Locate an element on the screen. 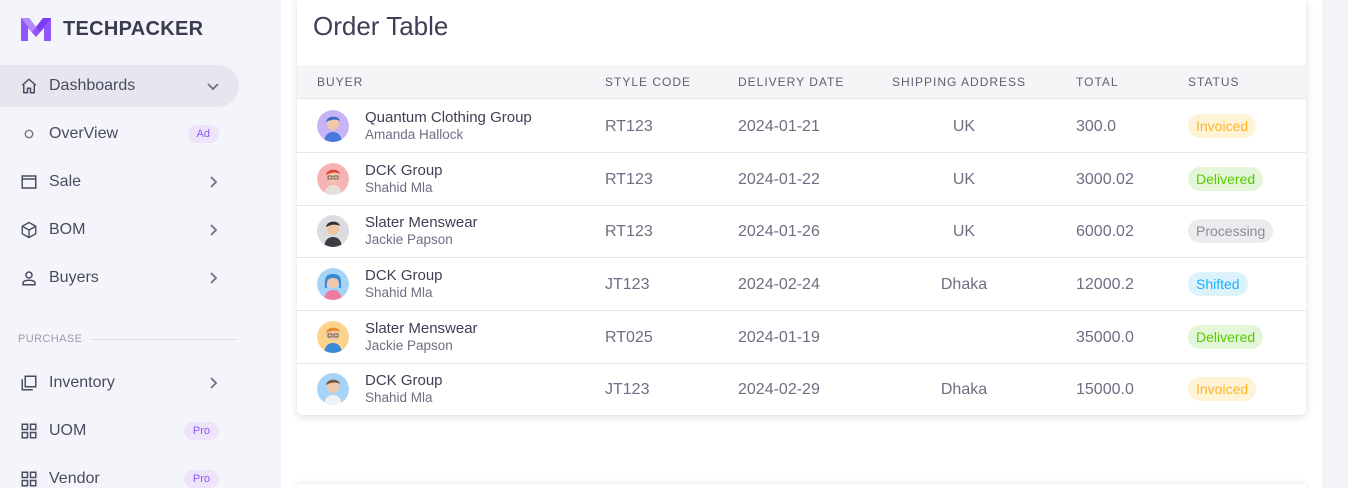 The height and width of the screenshot is (488, 1348). sidebar-item-label: Sale is located at coordinates (65, 181).